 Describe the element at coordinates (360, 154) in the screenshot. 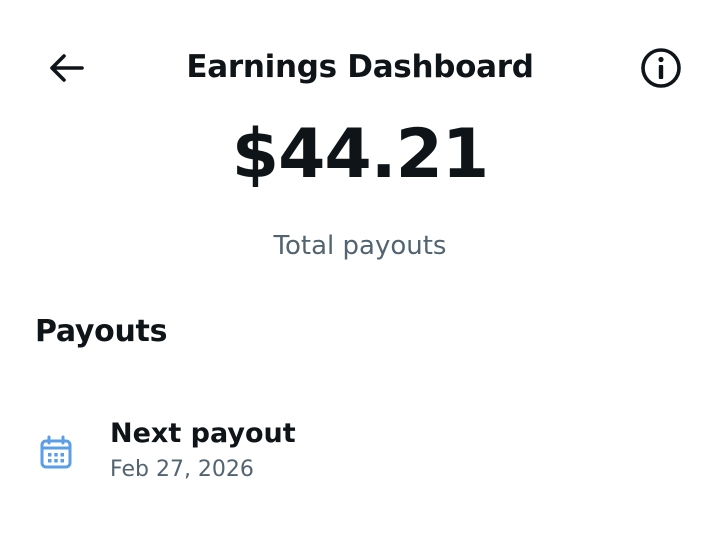

I see `total-payouts-amount: $44.21` at that location.